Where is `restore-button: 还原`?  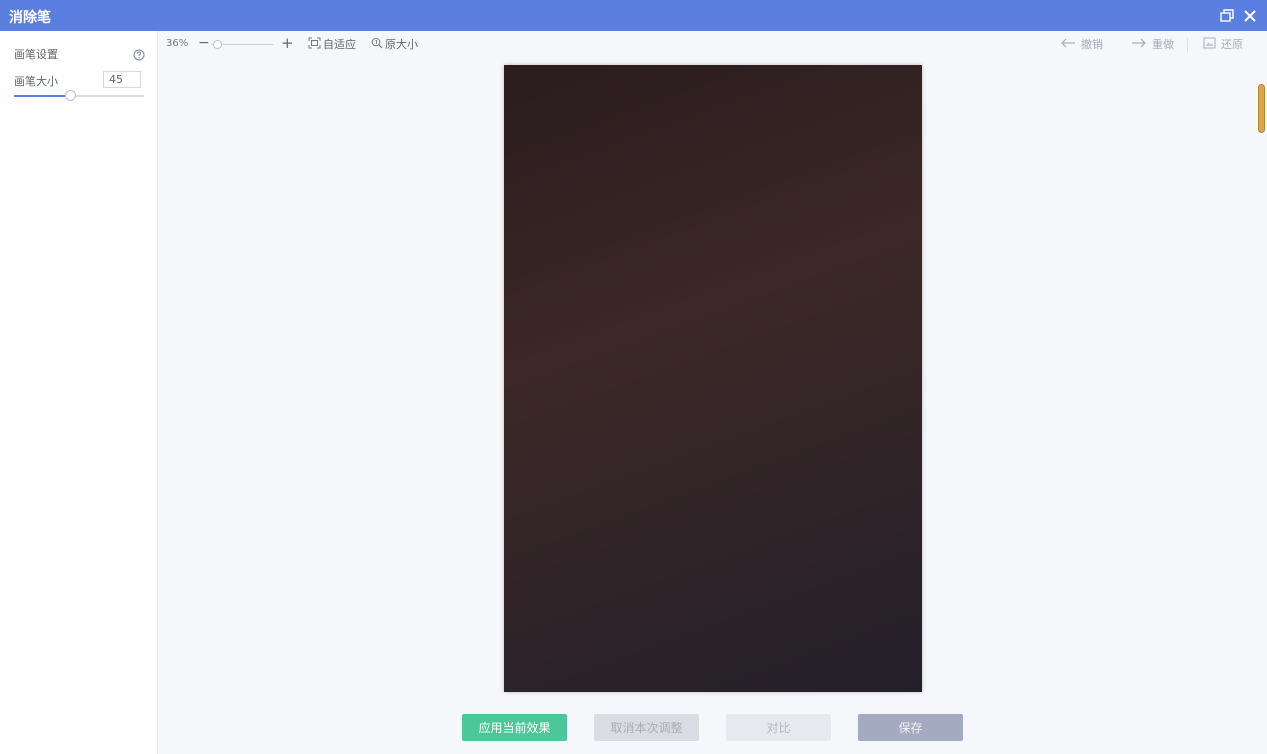 restore-button: 还原 is located at coordinates (1223, 44).